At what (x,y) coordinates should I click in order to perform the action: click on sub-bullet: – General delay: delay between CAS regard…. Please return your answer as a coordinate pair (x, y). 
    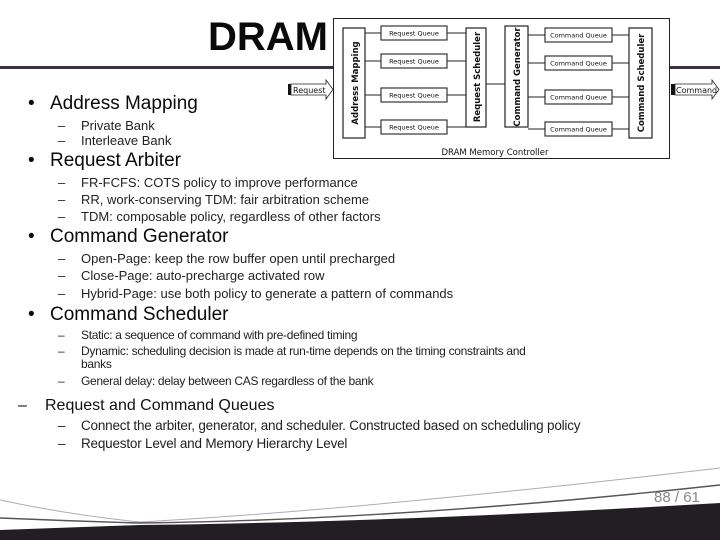
    Looking at the image, I should click on (216, 381).